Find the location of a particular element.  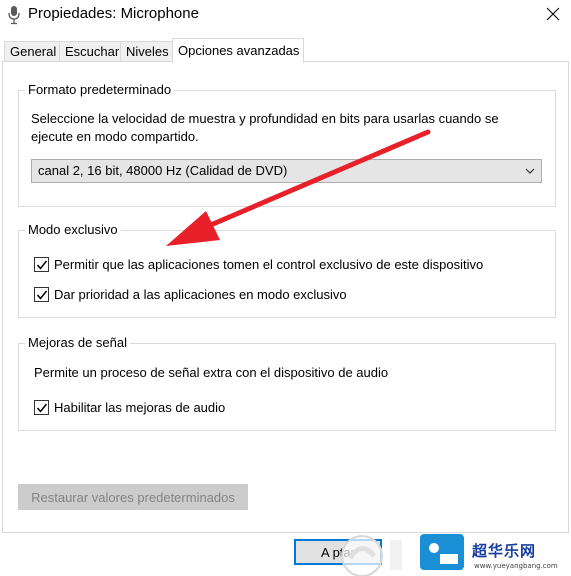

restore-defaults-button: Restaurar valores predeterminados is located at coordinates (133, 497).